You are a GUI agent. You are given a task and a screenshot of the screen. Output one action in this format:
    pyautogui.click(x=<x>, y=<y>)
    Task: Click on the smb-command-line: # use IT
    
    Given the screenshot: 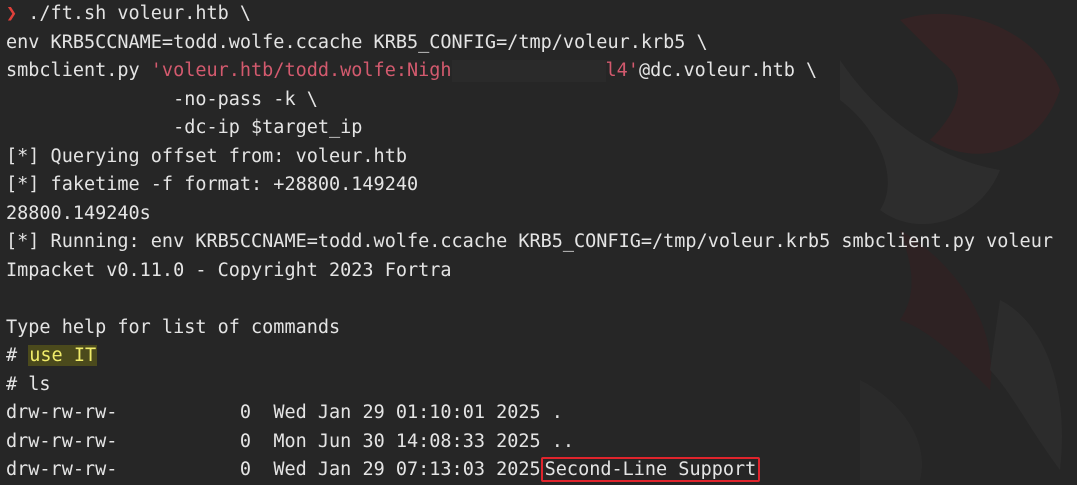 What is the action you would take?
    pyautogui.click(x=529, y=356)
    